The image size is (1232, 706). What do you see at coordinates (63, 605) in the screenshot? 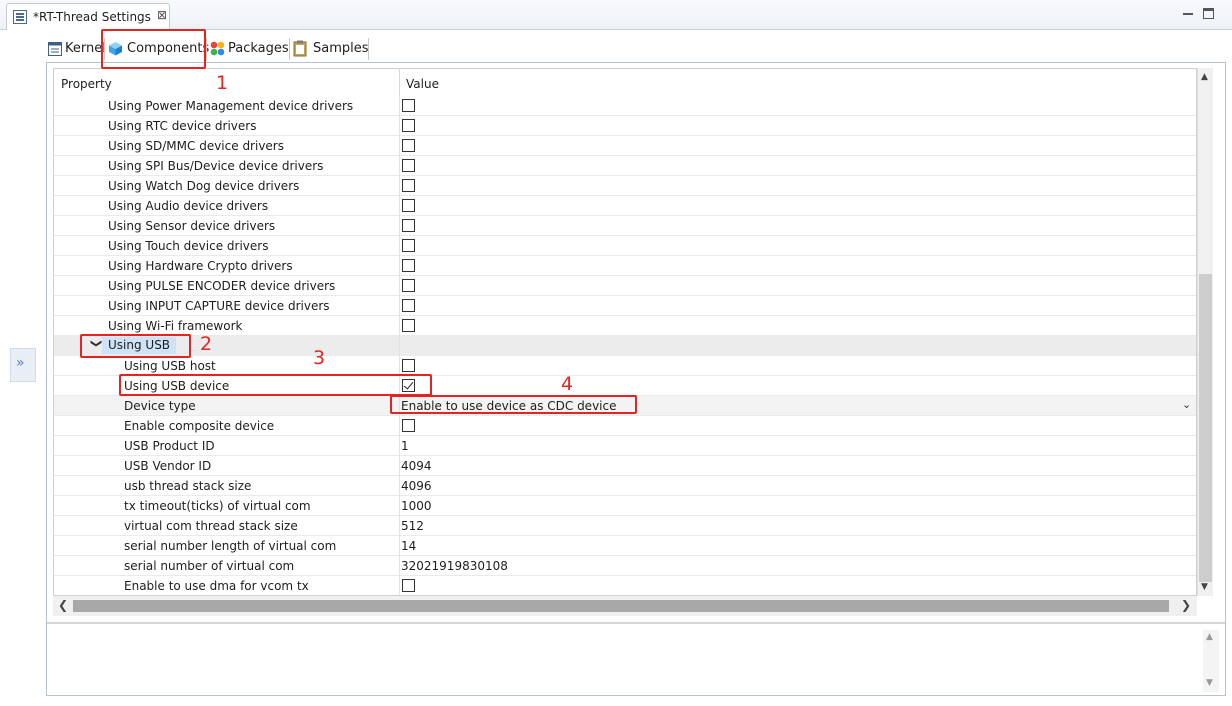
I see `scroll-left-icon: ❮` at bounding box center [63, 605].